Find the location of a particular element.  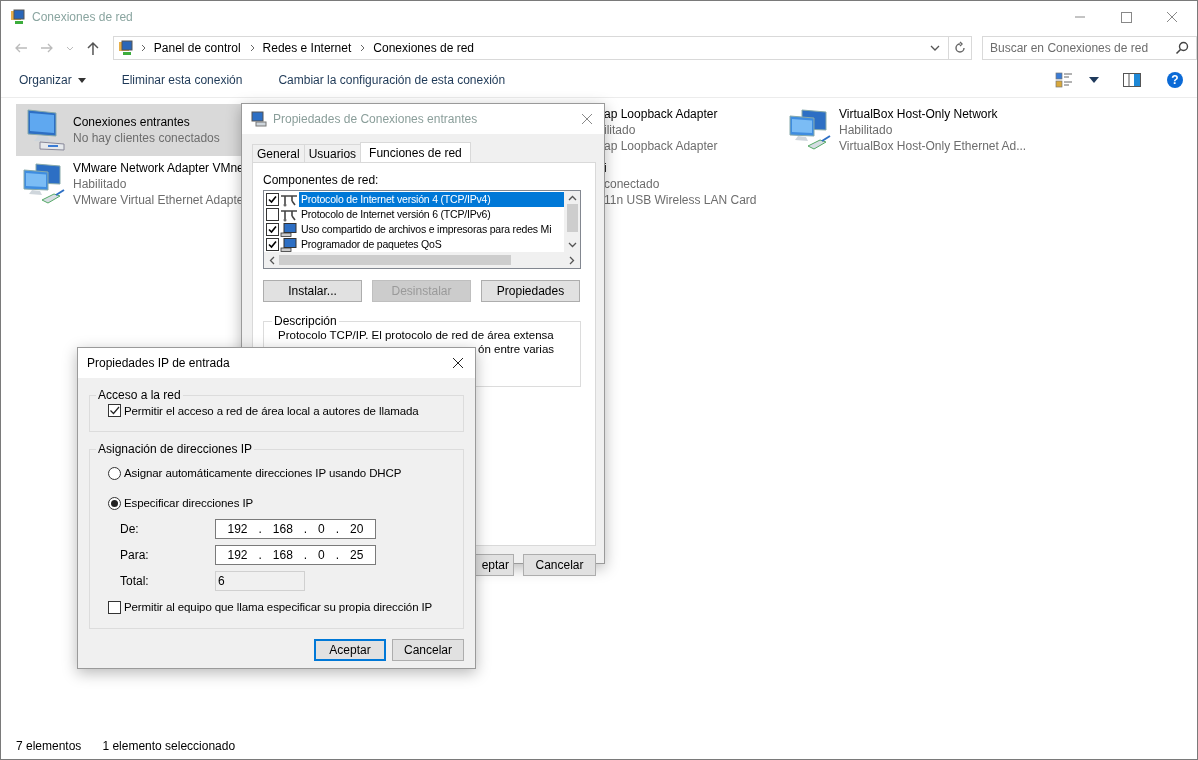

connection-name: VirtualBox Host-Only Network is located at coordinates (919, 114).